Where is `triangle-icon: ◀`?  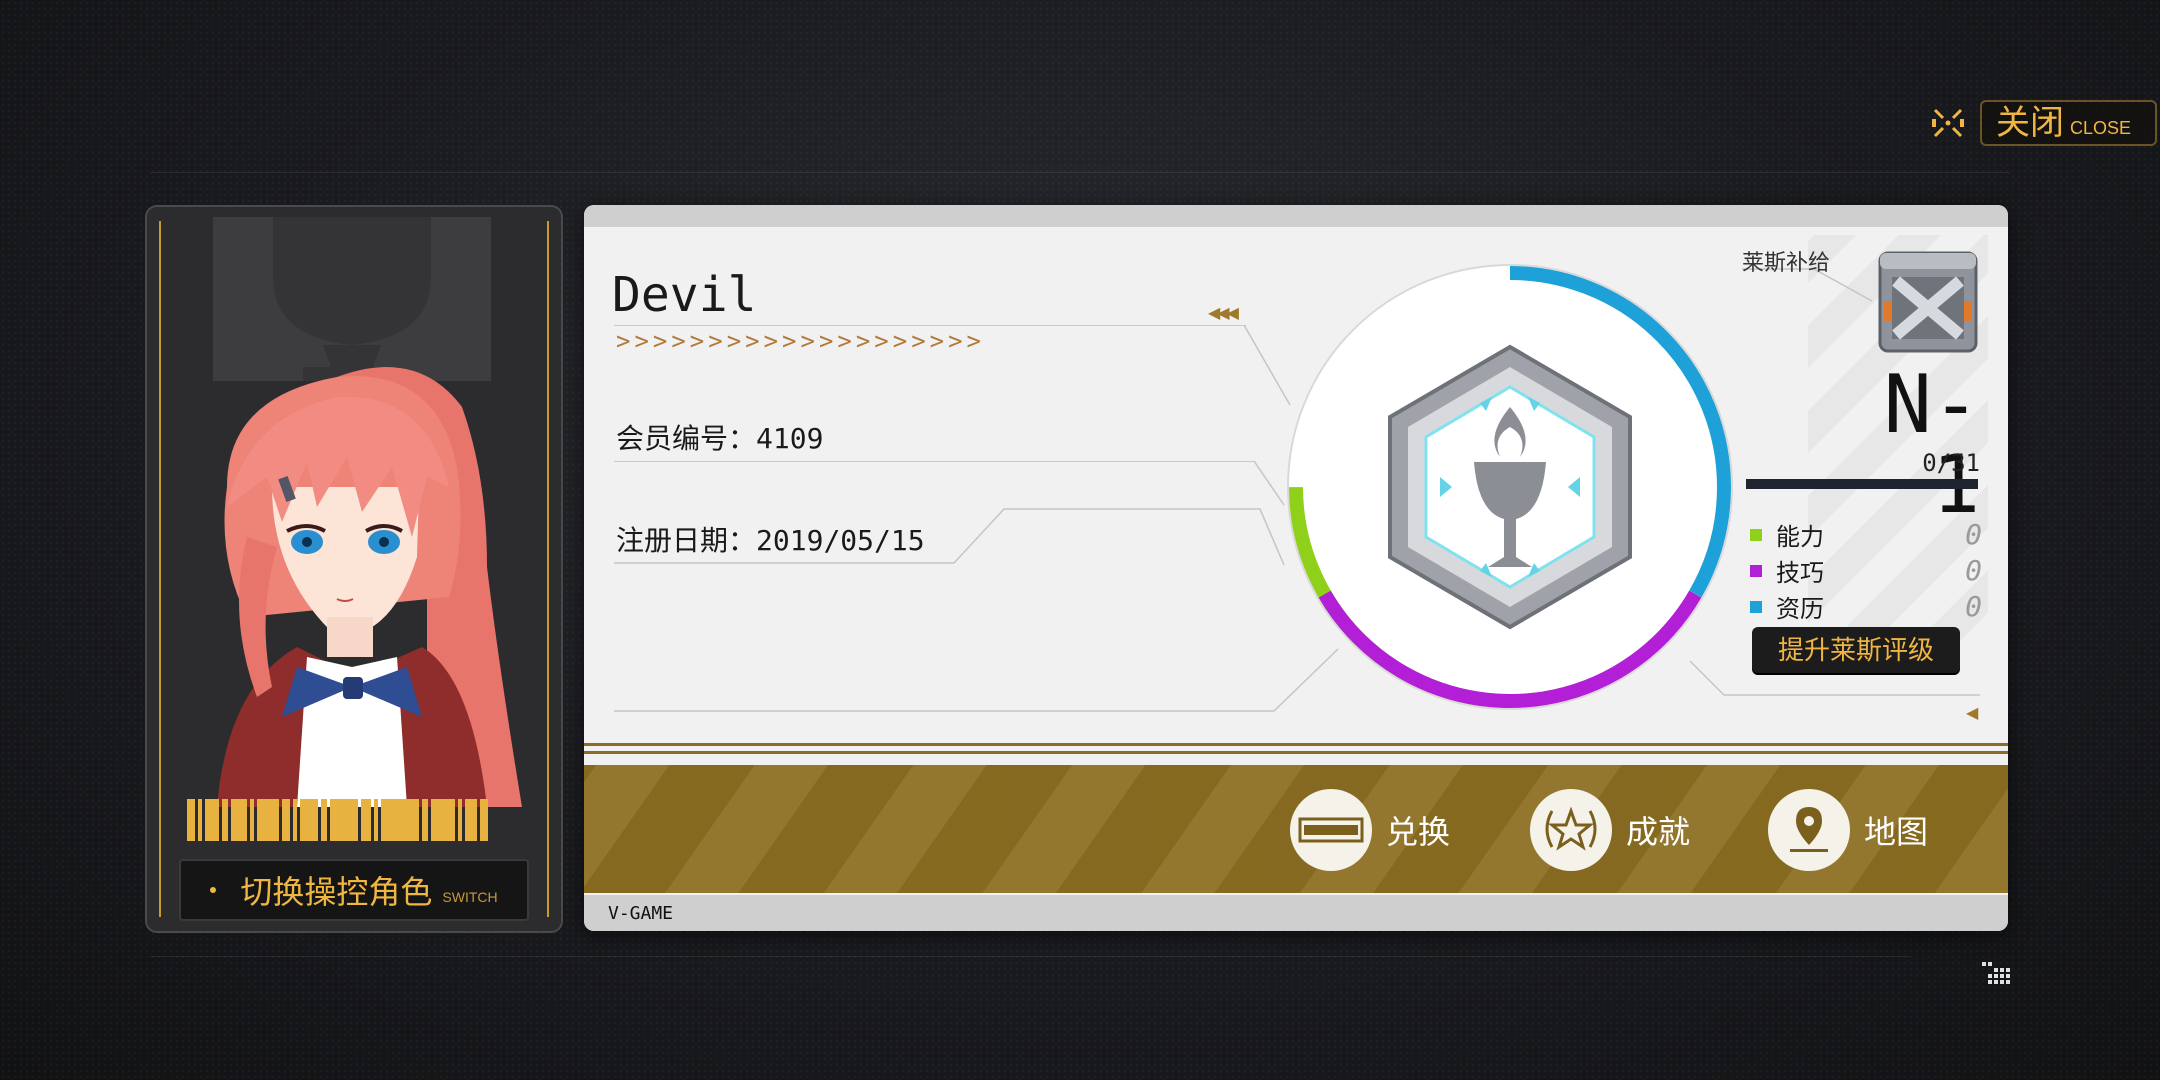
triangle-icon: ◀ is located at coordinates (1972, 712).